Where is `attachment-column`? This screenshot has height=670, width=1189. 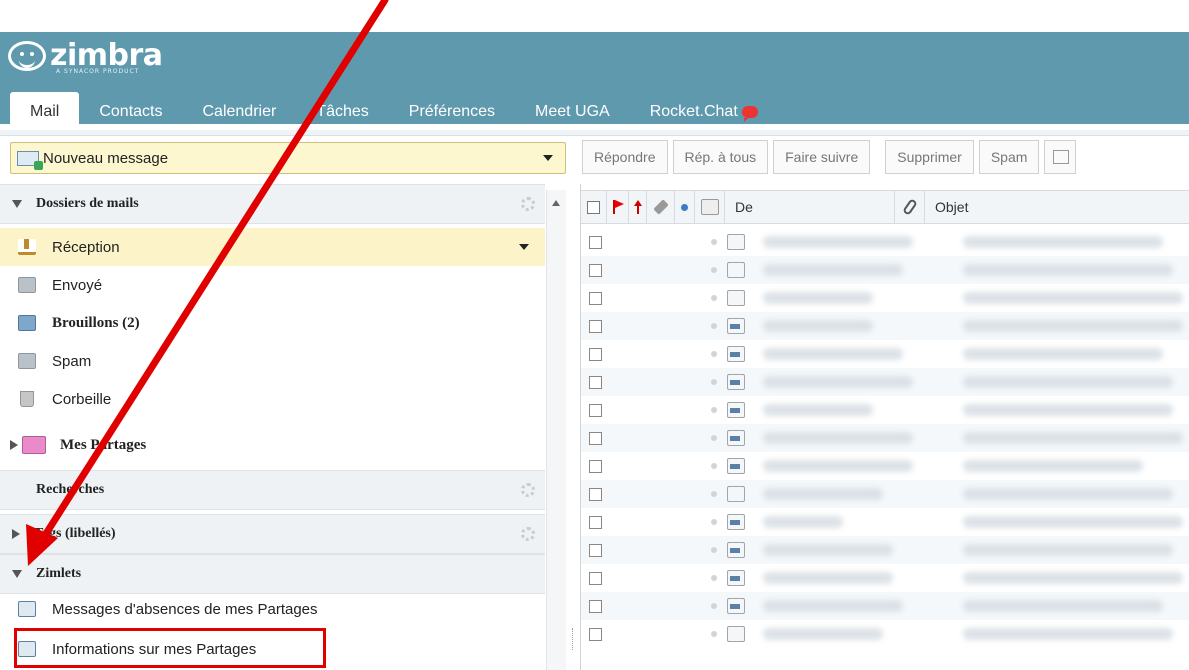
attachment-column is located at coordinates (910, 207).